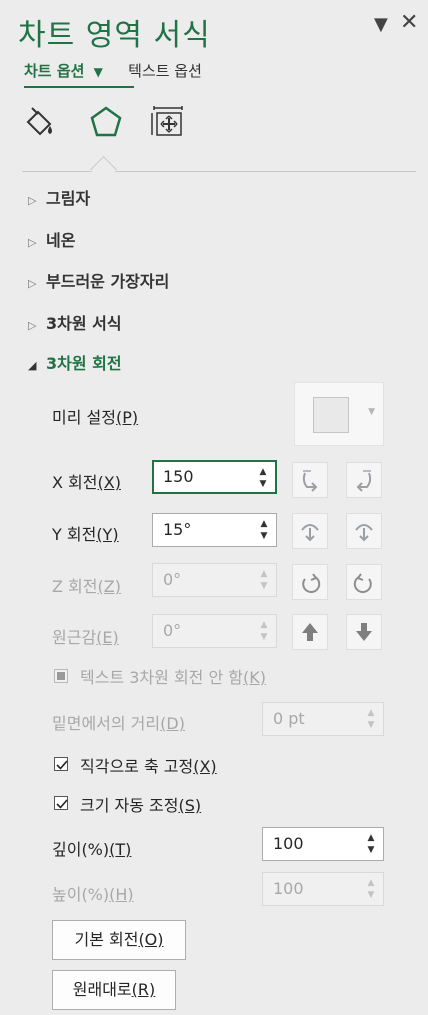 Image resolution: width=428 pixels, height=1015 pixels. What do you see at coordinates (148, 766) in the screenshot?
I see `right-angle-axes-label: 직각으로 축 고정(X)` at bounding box center [148, 766].